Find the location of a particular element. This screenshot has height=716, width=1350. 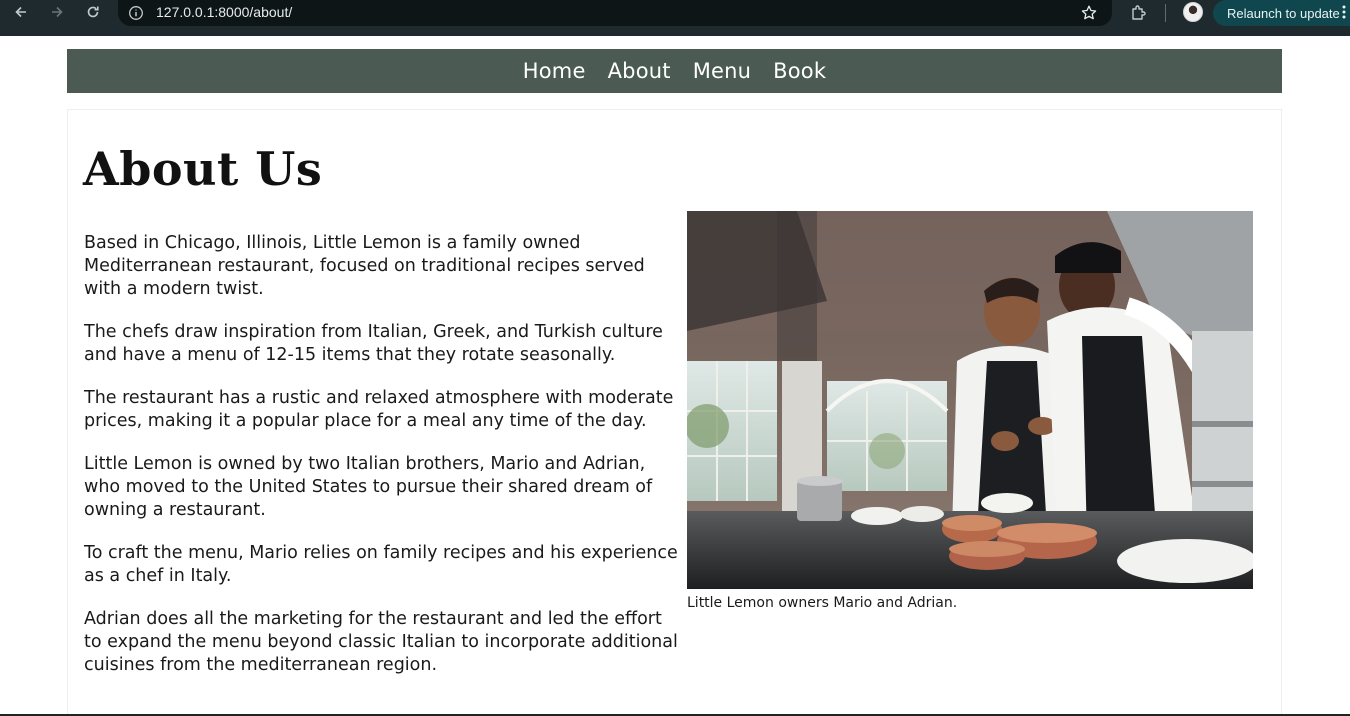

nav-link-menu: Menu is located at coordinates (722, 71).